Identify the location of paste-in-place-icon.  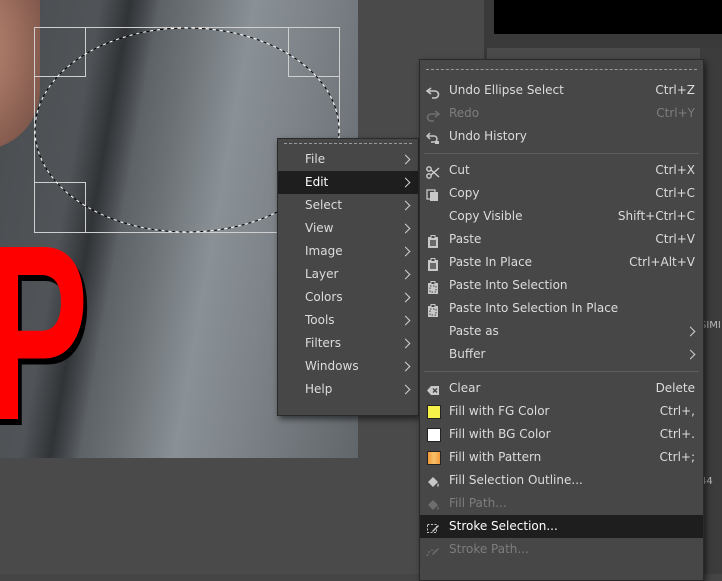
(433, 263).